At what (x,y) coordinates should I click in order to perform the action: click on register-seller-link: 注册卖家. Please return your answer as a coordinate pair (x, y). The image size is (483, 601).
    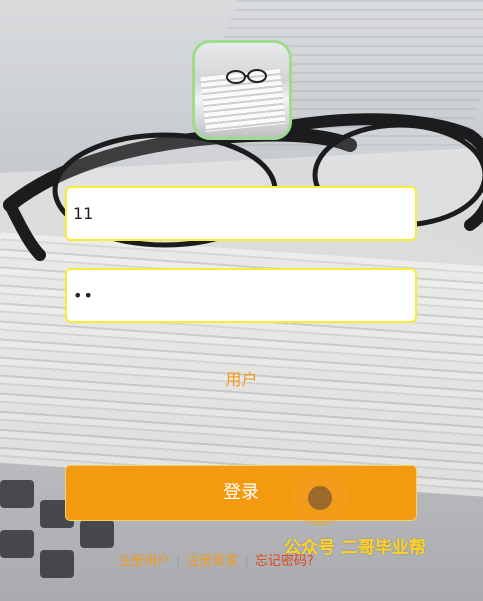
    Looking at the image, I should click on (212, 561).